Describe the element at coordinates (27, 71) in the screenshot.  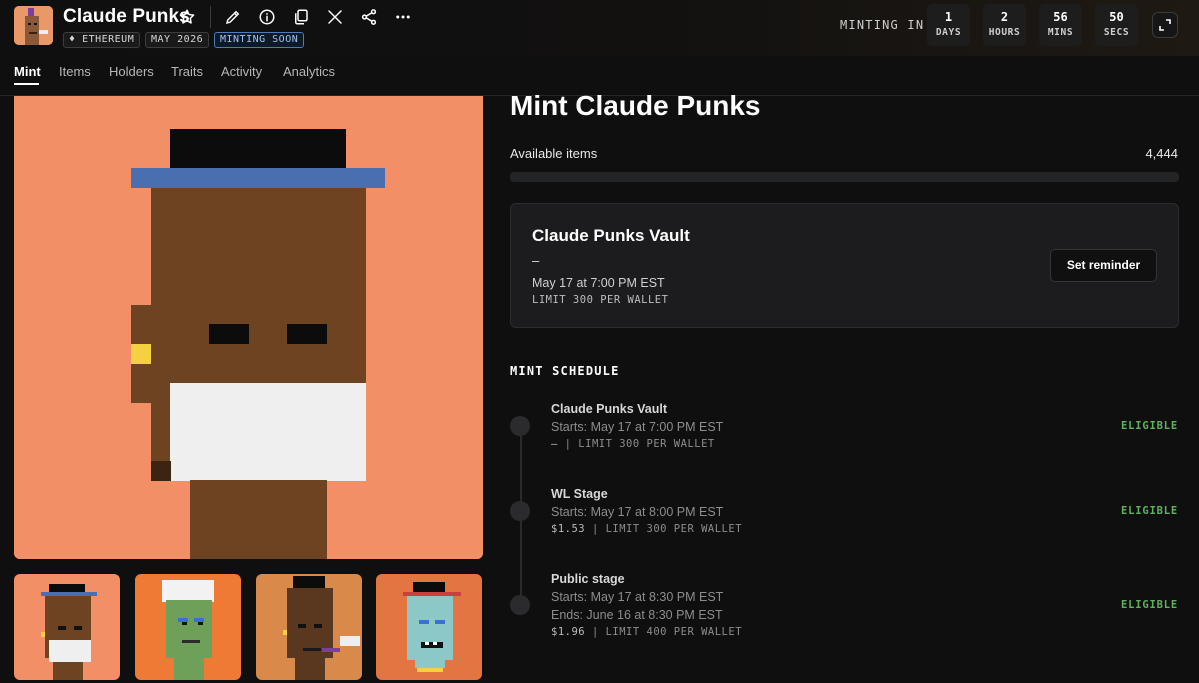
I see `tab-mint: Mint` at that location.